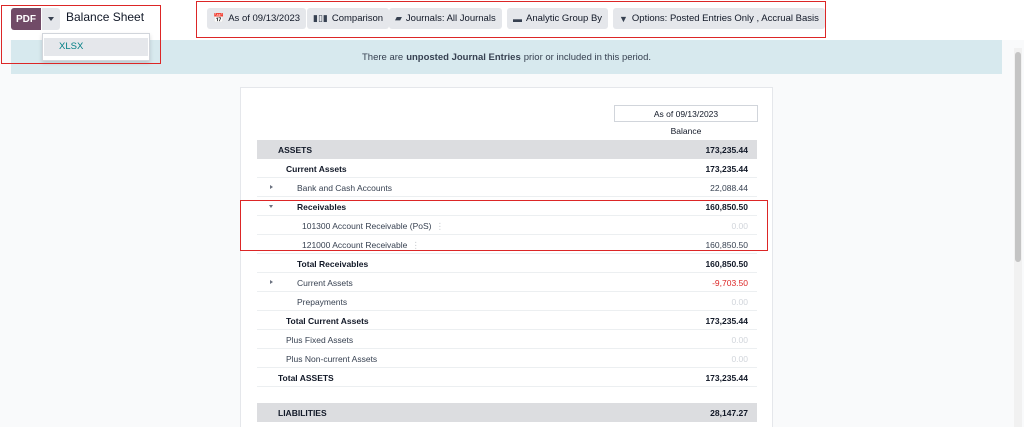 Image resolution: width=1024 pixels, height=427 pixels. What do you see at coordinates (320, 18) in the screenshot?
I see `bar-chart-icon: ▮▯▮` at bounding box center [320, 18].